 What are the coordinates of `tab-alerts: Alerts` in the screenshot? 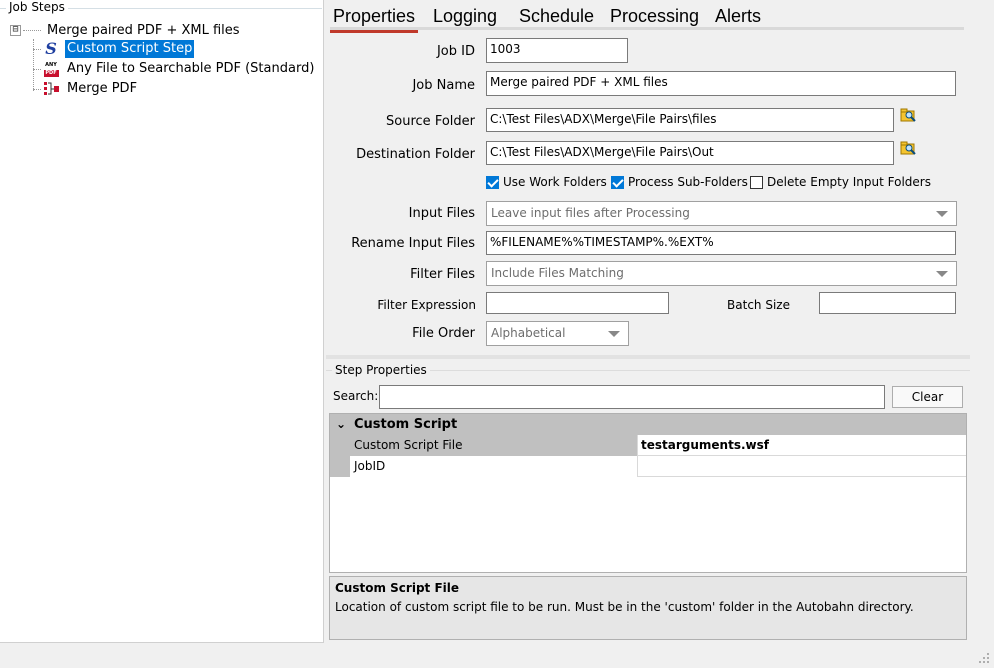 It's located at (738, 17).